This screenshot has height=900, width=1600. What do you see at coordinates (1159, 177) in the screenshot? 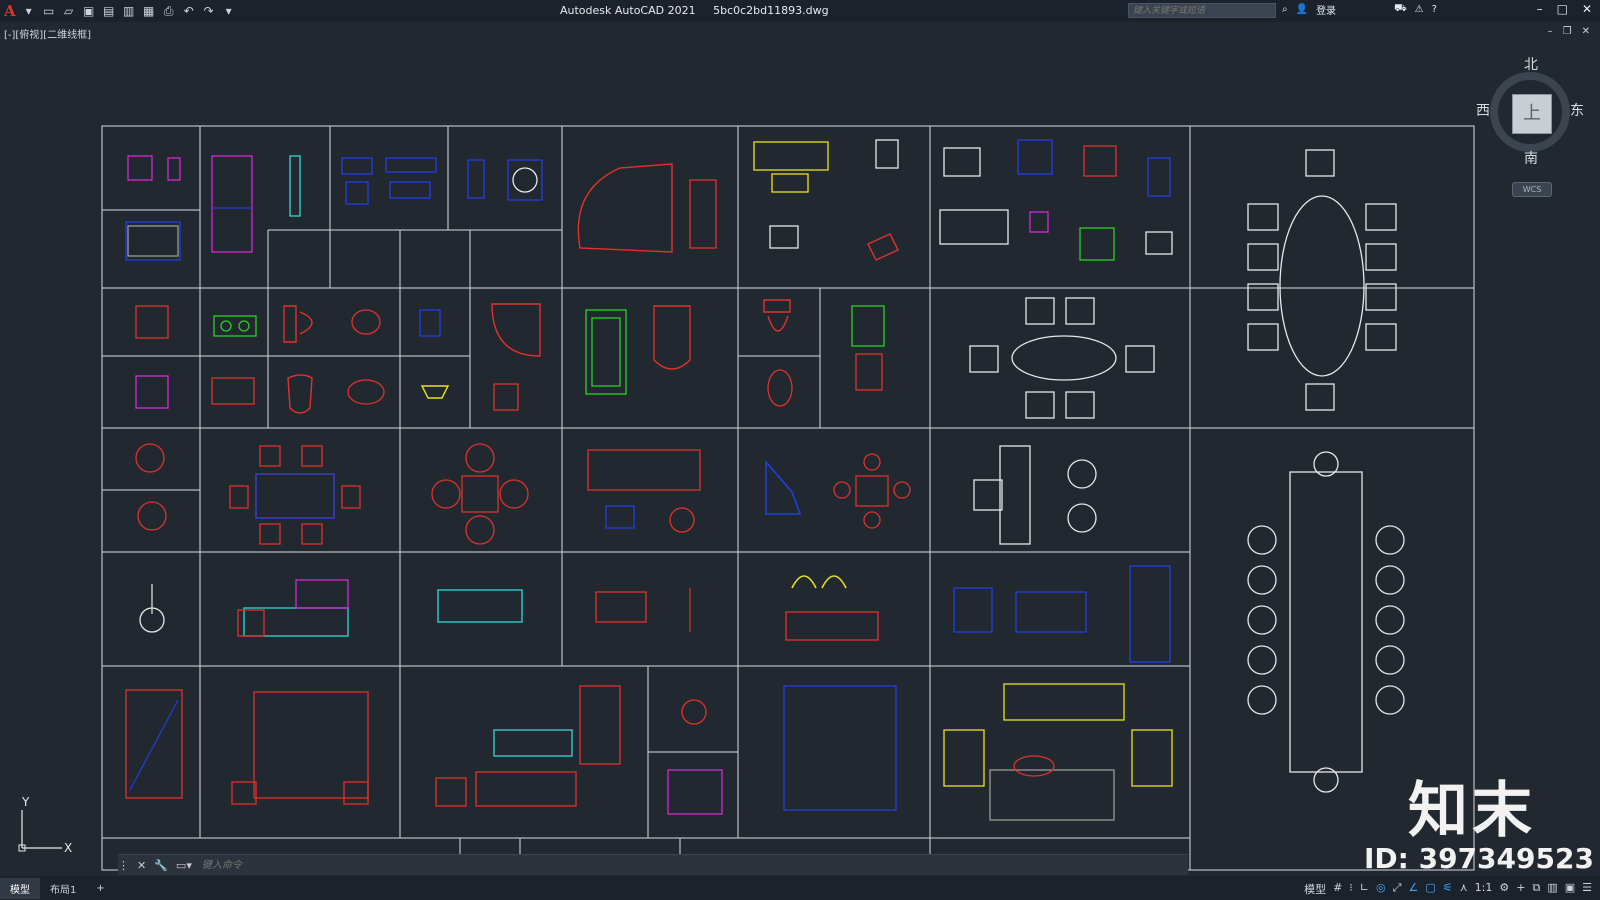
I see `boiler-block` at bounding box center [1159, 177].